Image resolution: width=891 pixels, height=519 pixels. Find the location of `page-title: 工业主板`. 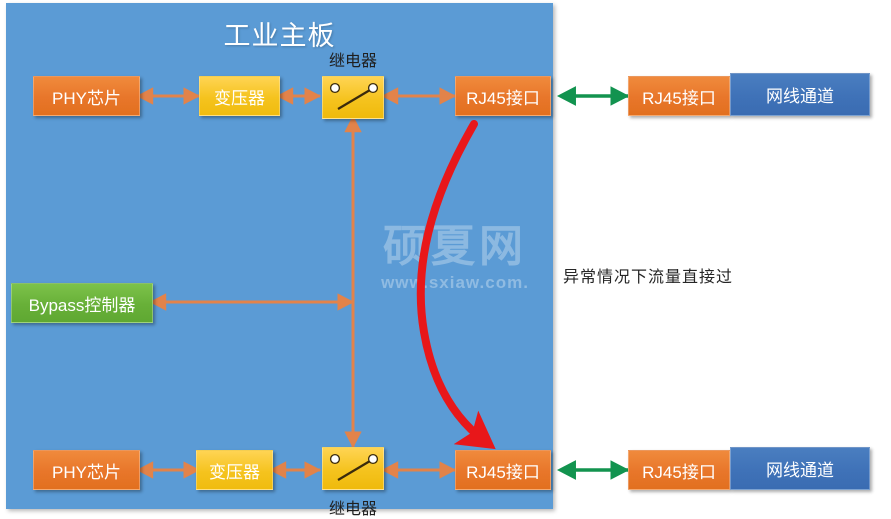

page-title: 工业主板 is located at coordinates (279, 36).